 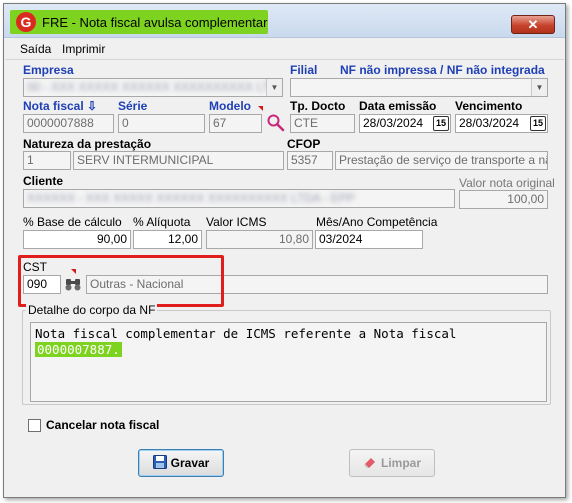 I want to click on menu-saida: Saída, so click(x=35, y=49).